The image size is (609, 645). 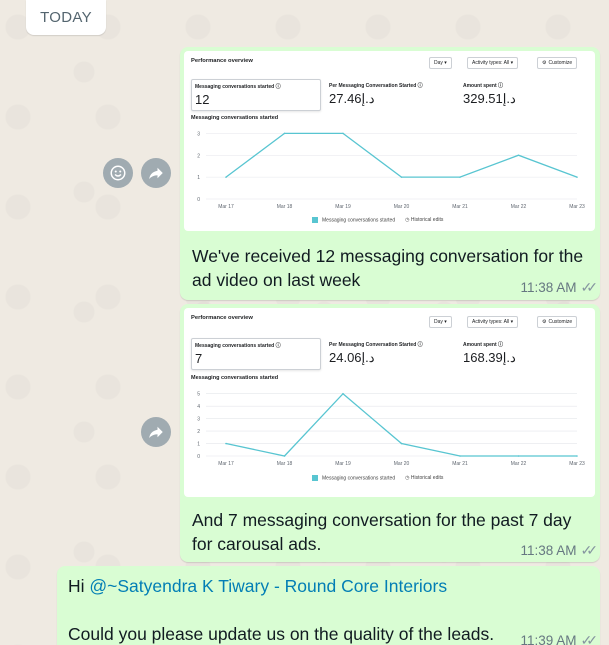 What do you see at coordinates (256, 354) in the screenshot?
I see `metric-conversations: Messaging conversations started ⓘ 7` at bounding box center [256, 354].